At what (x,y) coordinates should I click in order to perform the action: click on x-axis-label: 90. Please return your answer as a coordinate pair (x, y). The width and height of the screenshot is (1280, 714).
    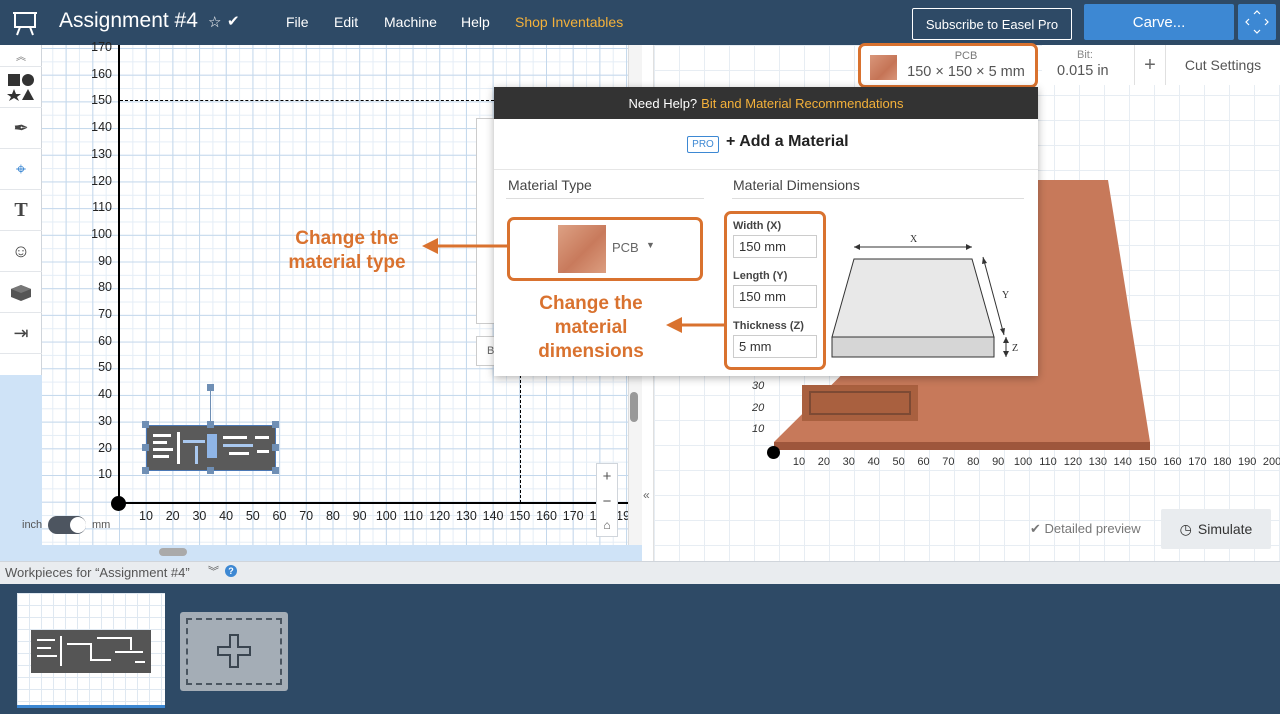
    Looking at the image, I should click on (359, 516).